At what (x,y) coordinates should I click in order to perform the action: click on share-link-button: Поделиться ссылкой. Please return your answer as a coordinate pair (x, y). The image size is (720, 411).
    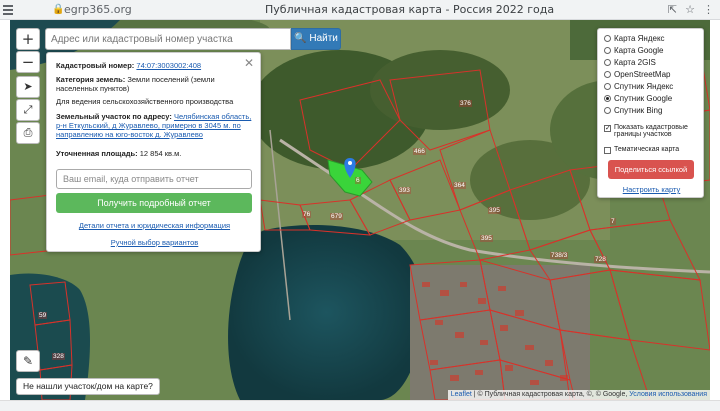
    Looking at the image, I should click on (651, 169).